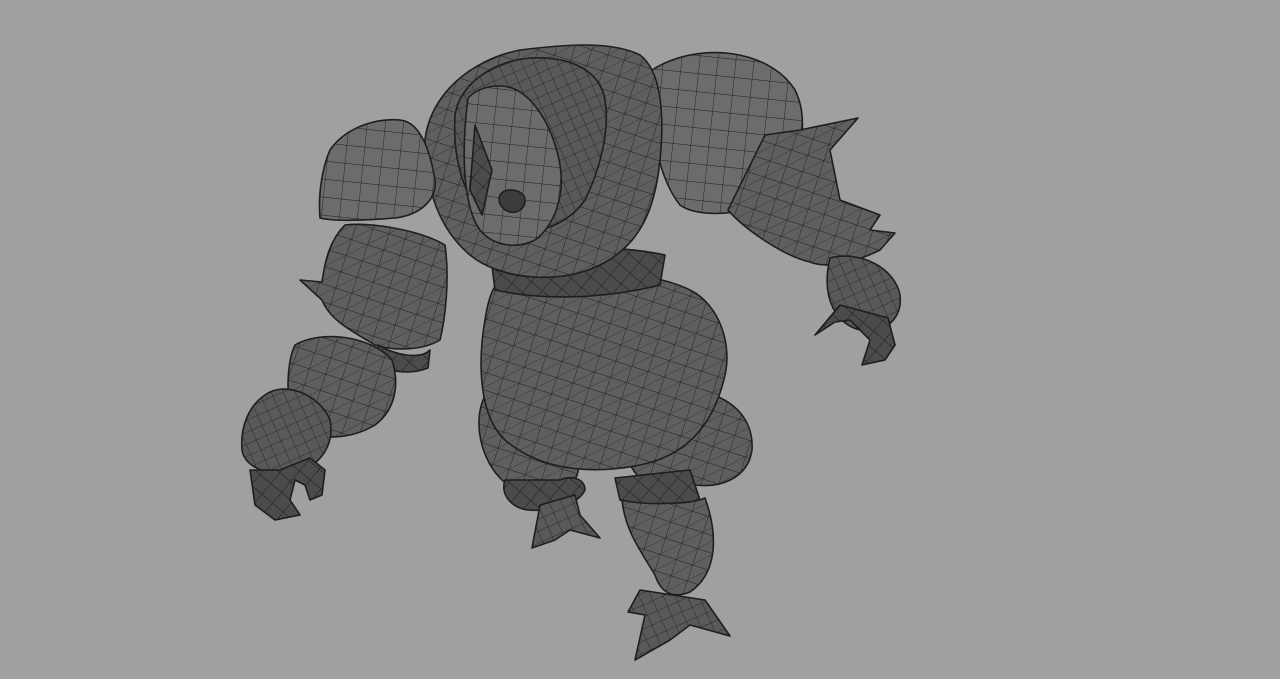 Image resolution: width=1280 pixels, height=679 pixels. What do you see at coordinates (344, 372) in the screenshot?
I see `left-arm` at bounding box center [344, 372].